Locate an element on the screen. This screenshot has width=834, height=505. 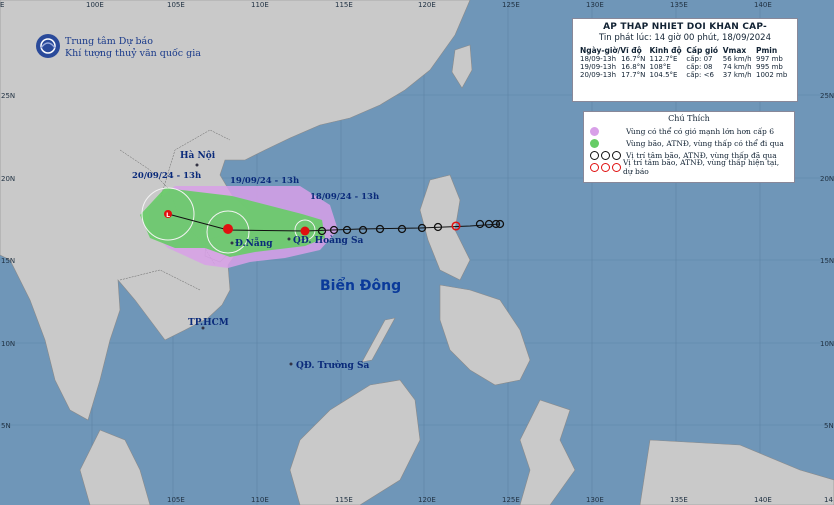
table-header: Ngày-giờ/Vĩ độ Kinh độ Cấp gió Vmax Pmin is located at coordinates (679, 50).